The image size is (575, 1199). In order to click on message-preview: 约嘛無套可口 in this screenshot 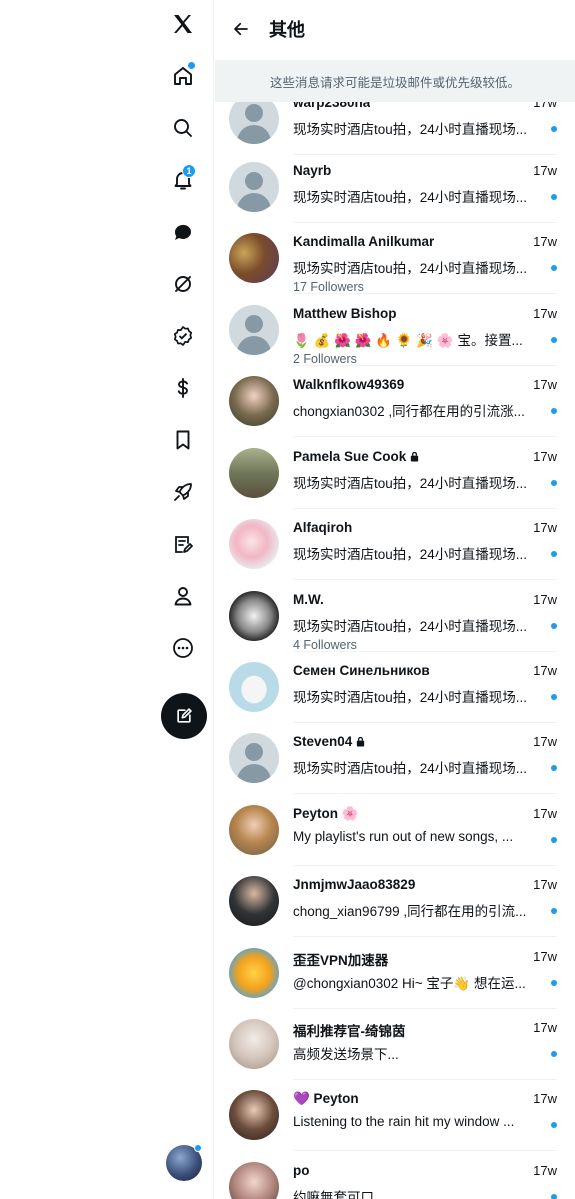, I will do `click(333, 1194)`.